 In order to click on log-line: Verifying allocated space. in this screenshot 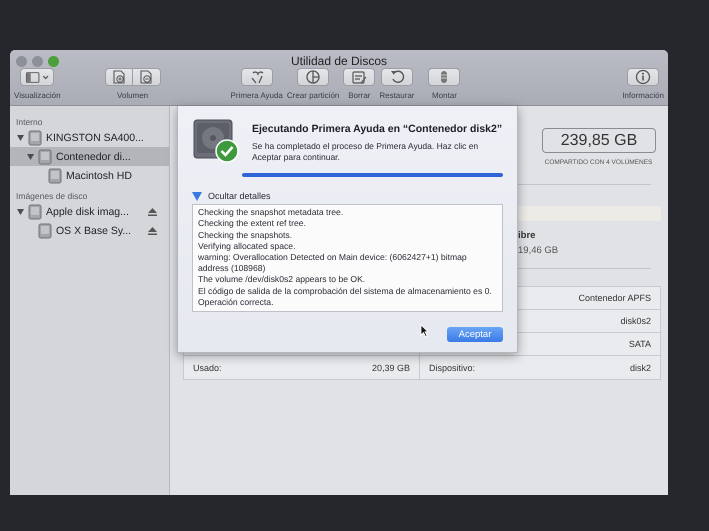, I will do `click(247, 246)`.